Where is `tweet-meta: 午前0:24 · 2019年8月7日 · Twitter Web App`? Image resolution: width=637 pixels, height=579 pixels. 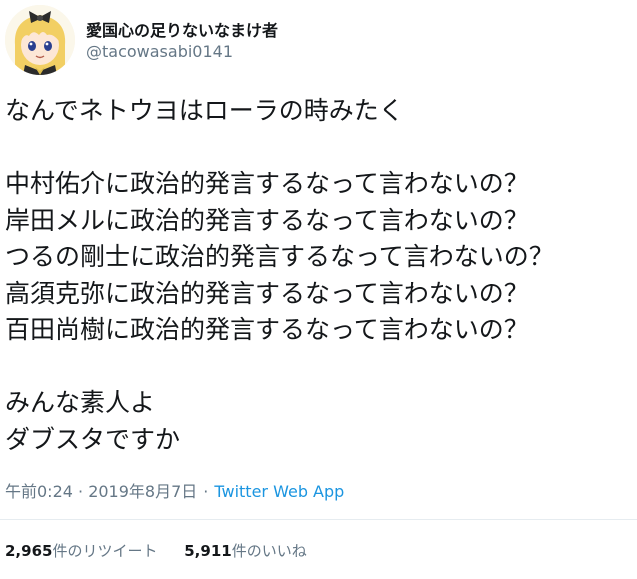
tweet-meta: 午前0:24 · 2019年8月7日 · Twitter Web App is located at coordinates (174, 490).